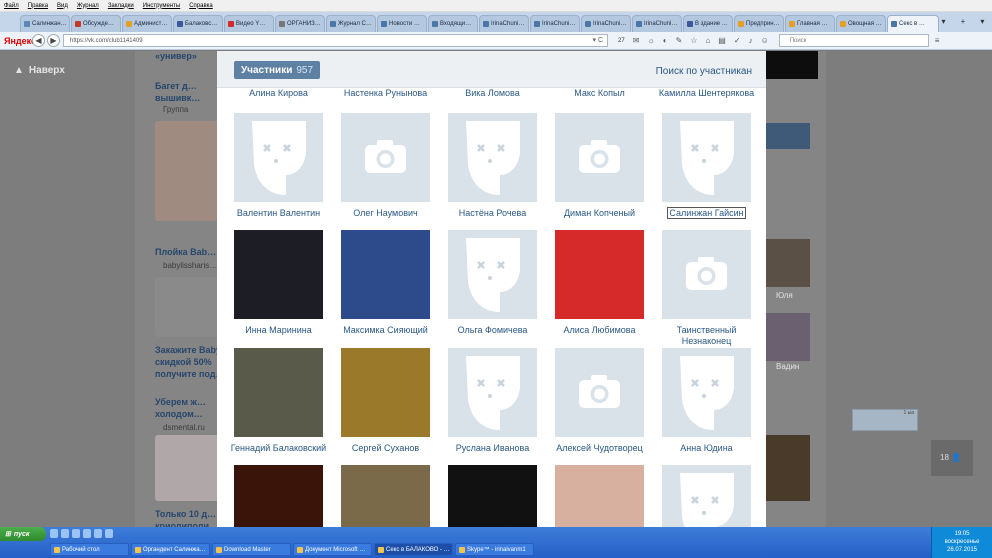 The height and width of the screenshot is (558, 992). I want to click on forward-icon: ▶, so click(53, 40).